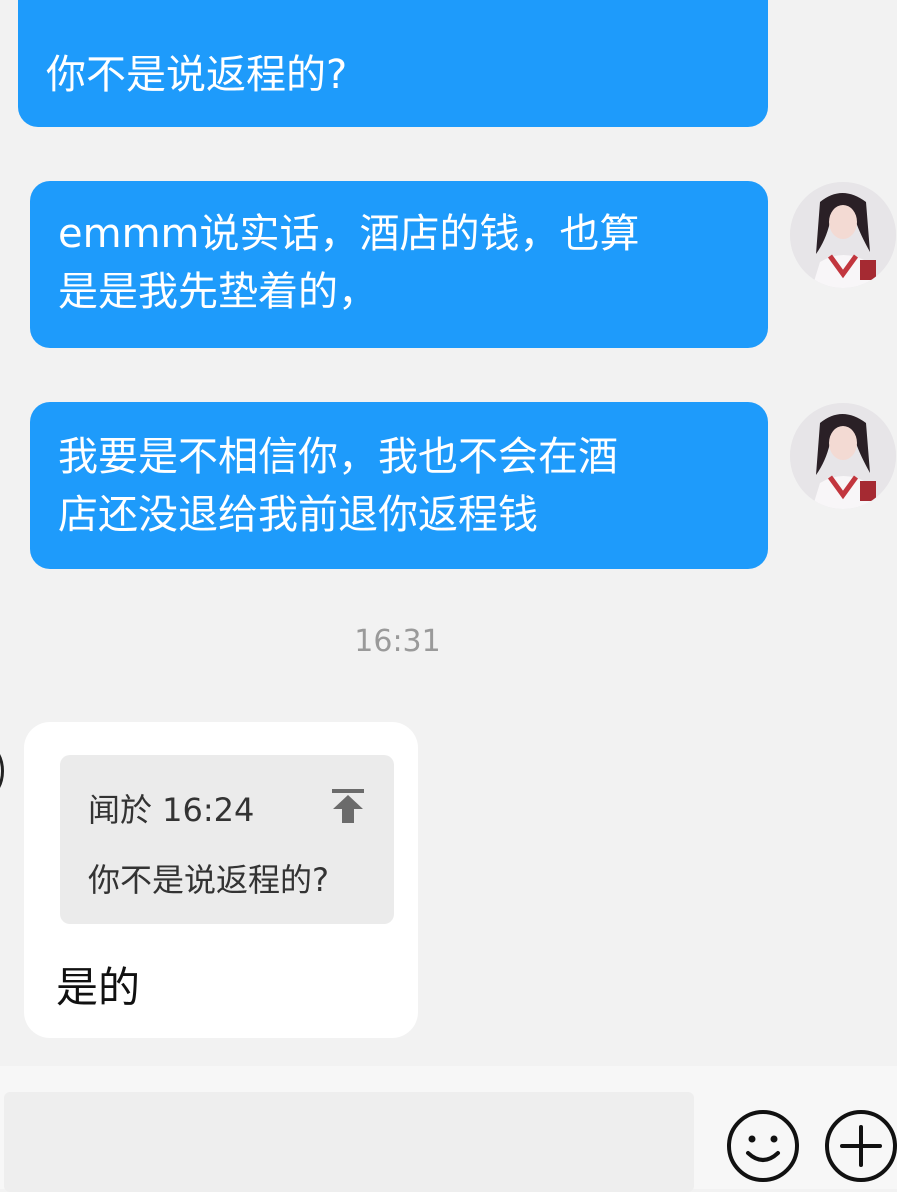 The height and width of the screenshot is (1192, 897). What do you see at coordinates (298, 515) in the screenshot?
I see `message-text-line: 店还没退给我前退你返程钱` at bounding box center [298, 515].